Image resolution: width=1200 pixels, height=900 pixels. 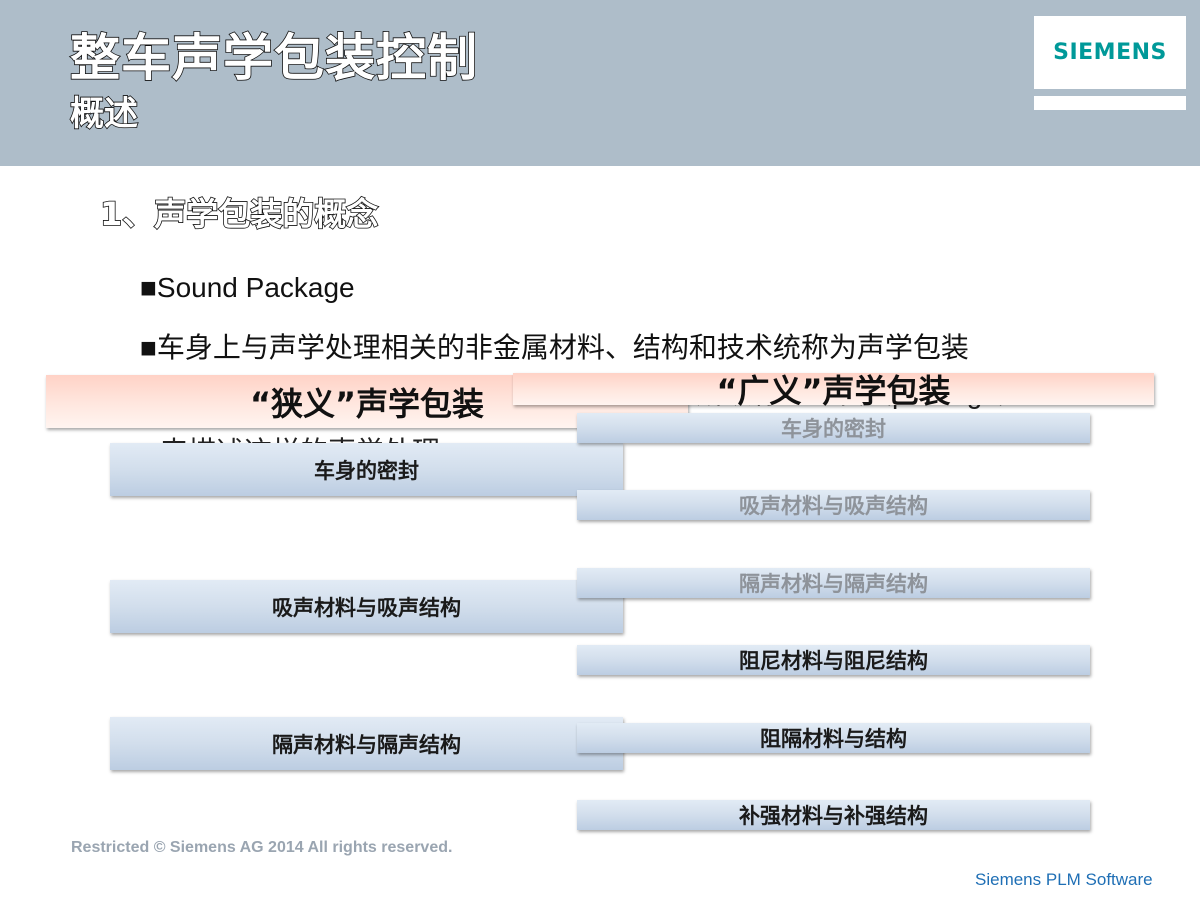 What do you see at coordinates (1110, 52) in the screenshot?
I see `siemens-logo: SIEMENS` at bounding box center [1110, 52].